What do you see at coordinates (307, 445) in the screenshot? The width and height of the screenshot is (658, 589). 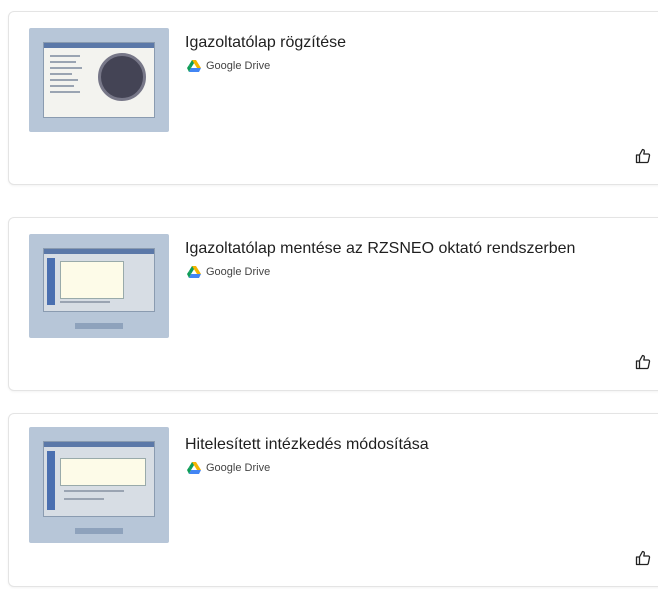 I see `file-title: Hitelesített intézkedés módosítása` at bounding box center [307, 445].